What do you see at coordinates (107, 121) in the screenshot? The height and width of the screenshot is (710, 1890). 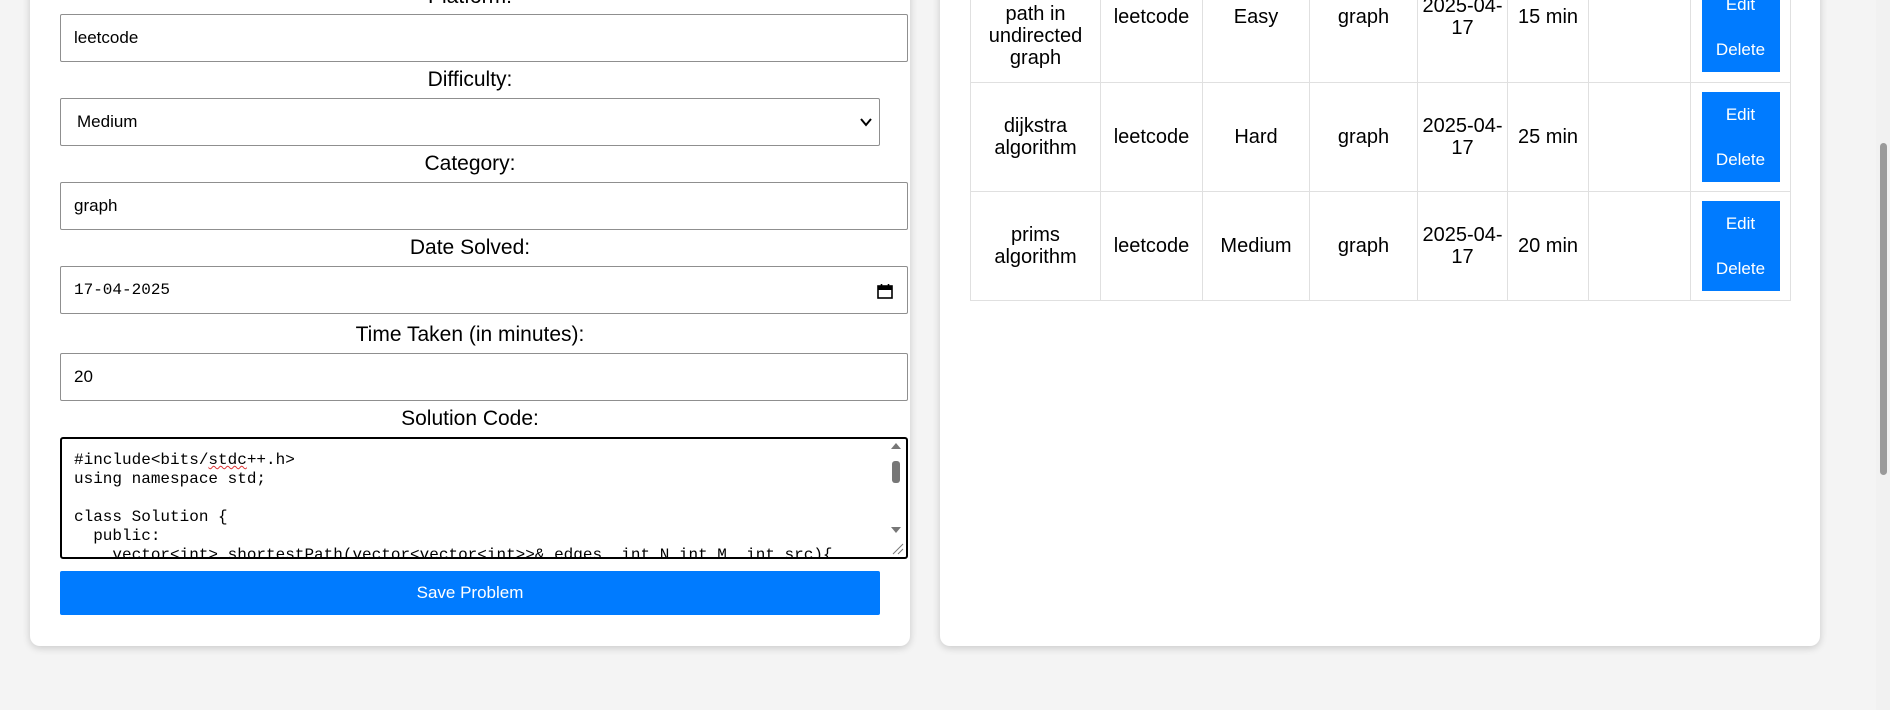 I see `difficulty-selected-value: Medium` at bounding box center [107, 121].